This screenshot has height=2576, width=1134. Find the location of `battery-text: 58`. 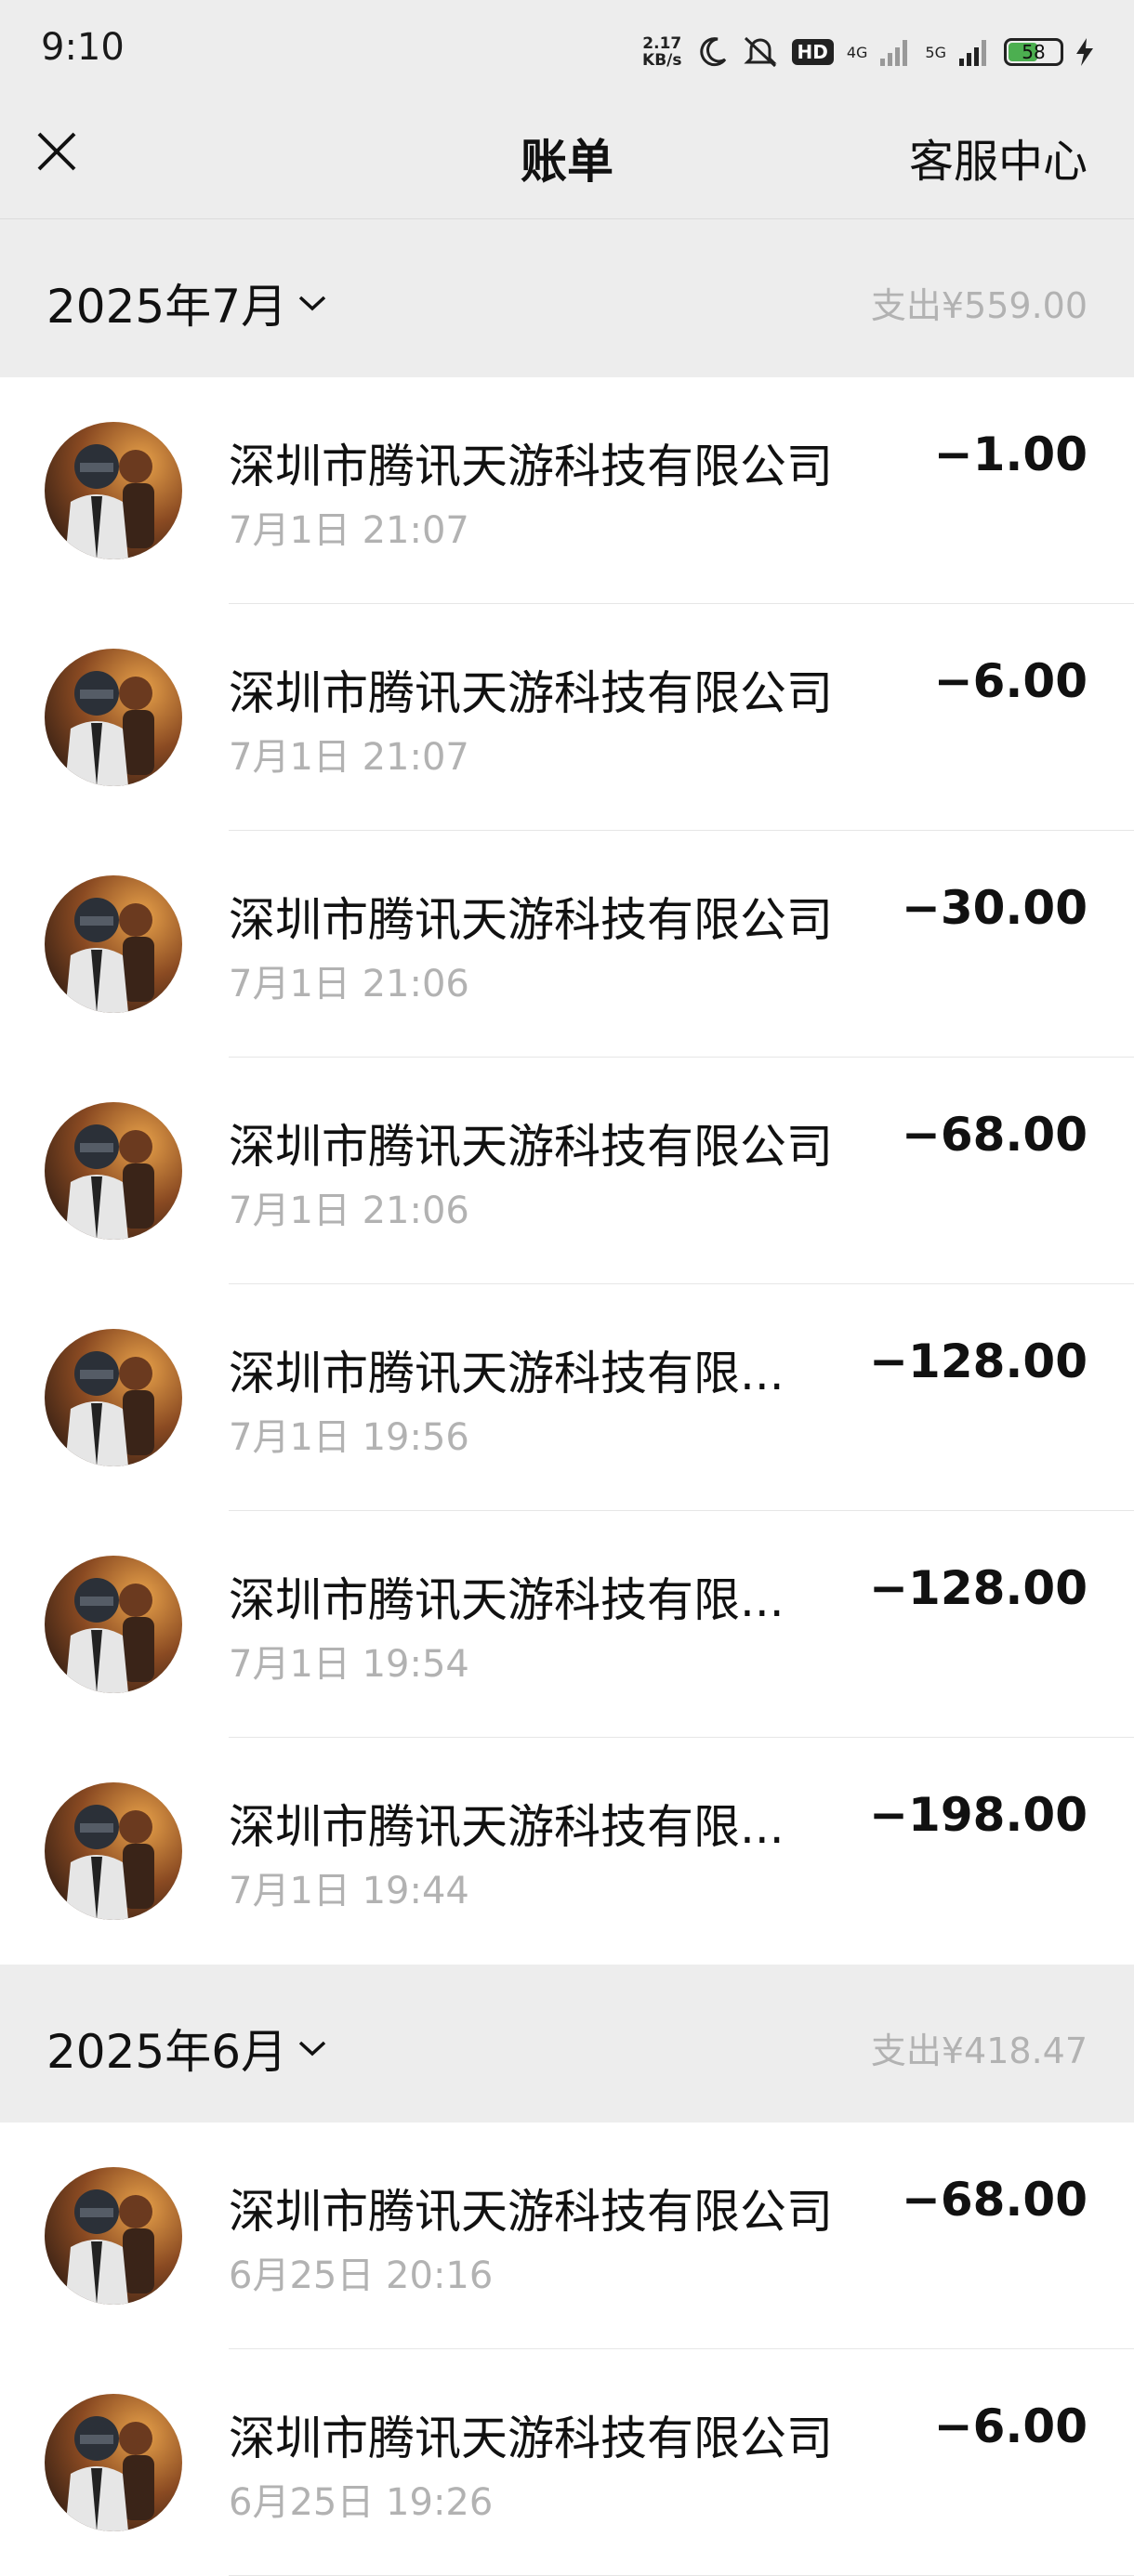

battery-text: 58 is located at coordinates (1034, 52).